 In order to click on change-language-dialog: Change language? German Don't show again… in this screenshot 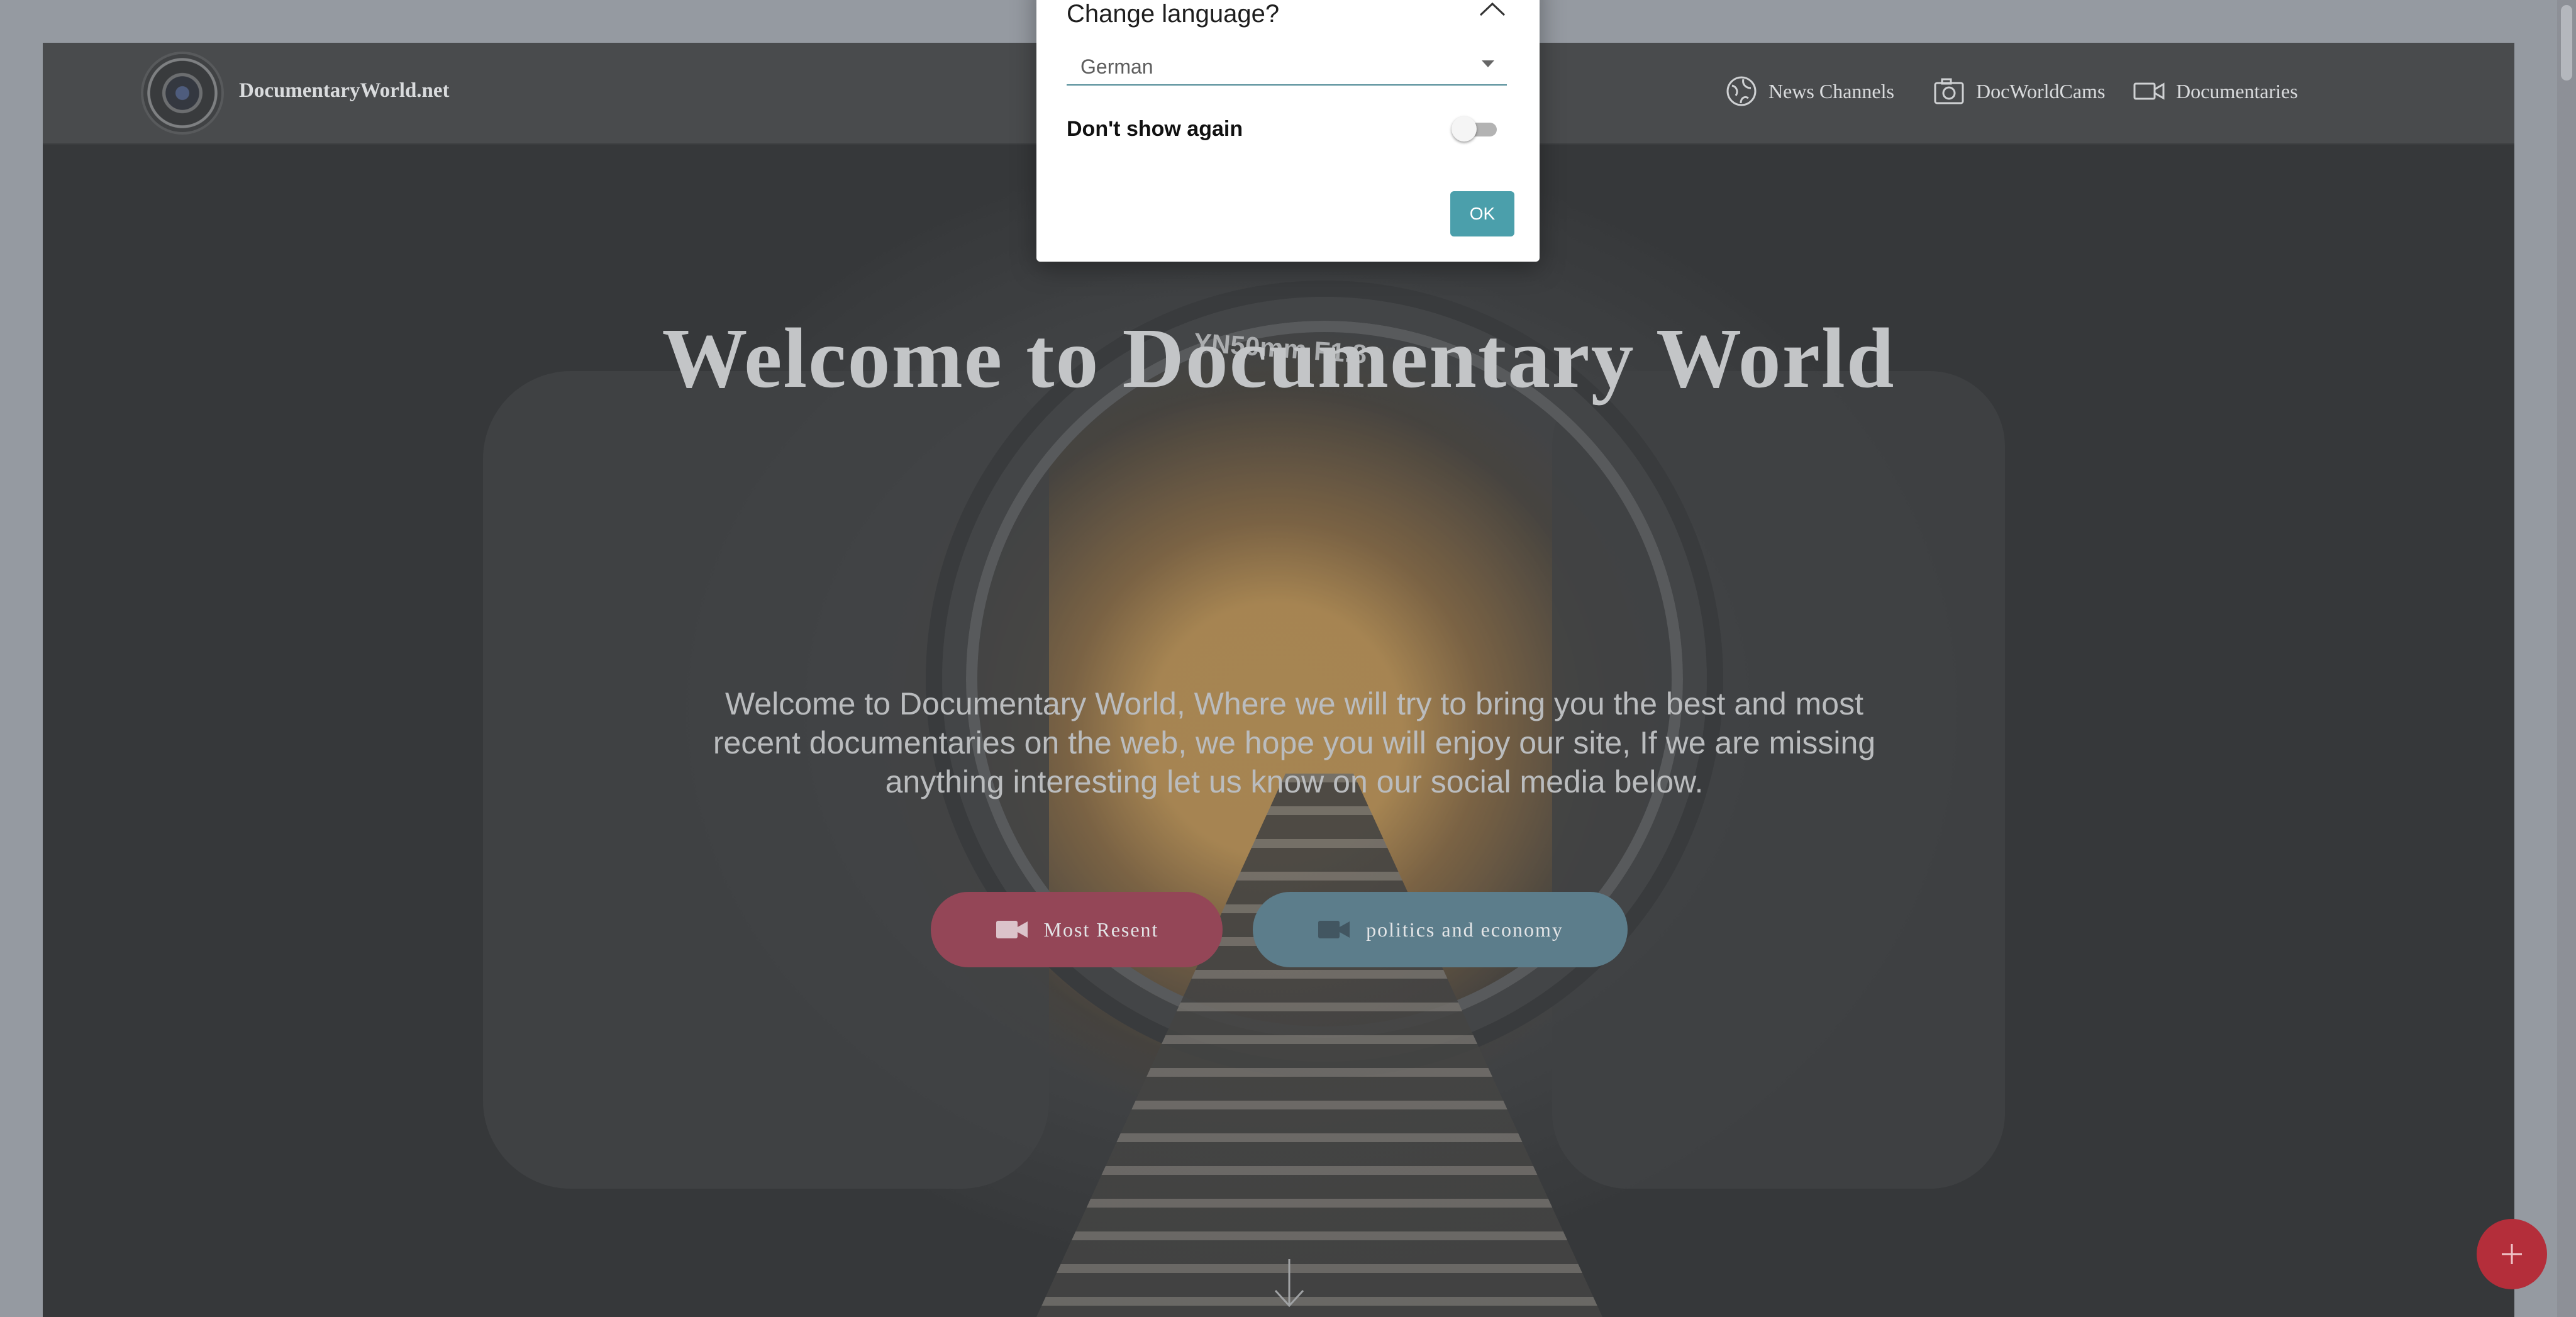, I will do `click(1288, 131)`.